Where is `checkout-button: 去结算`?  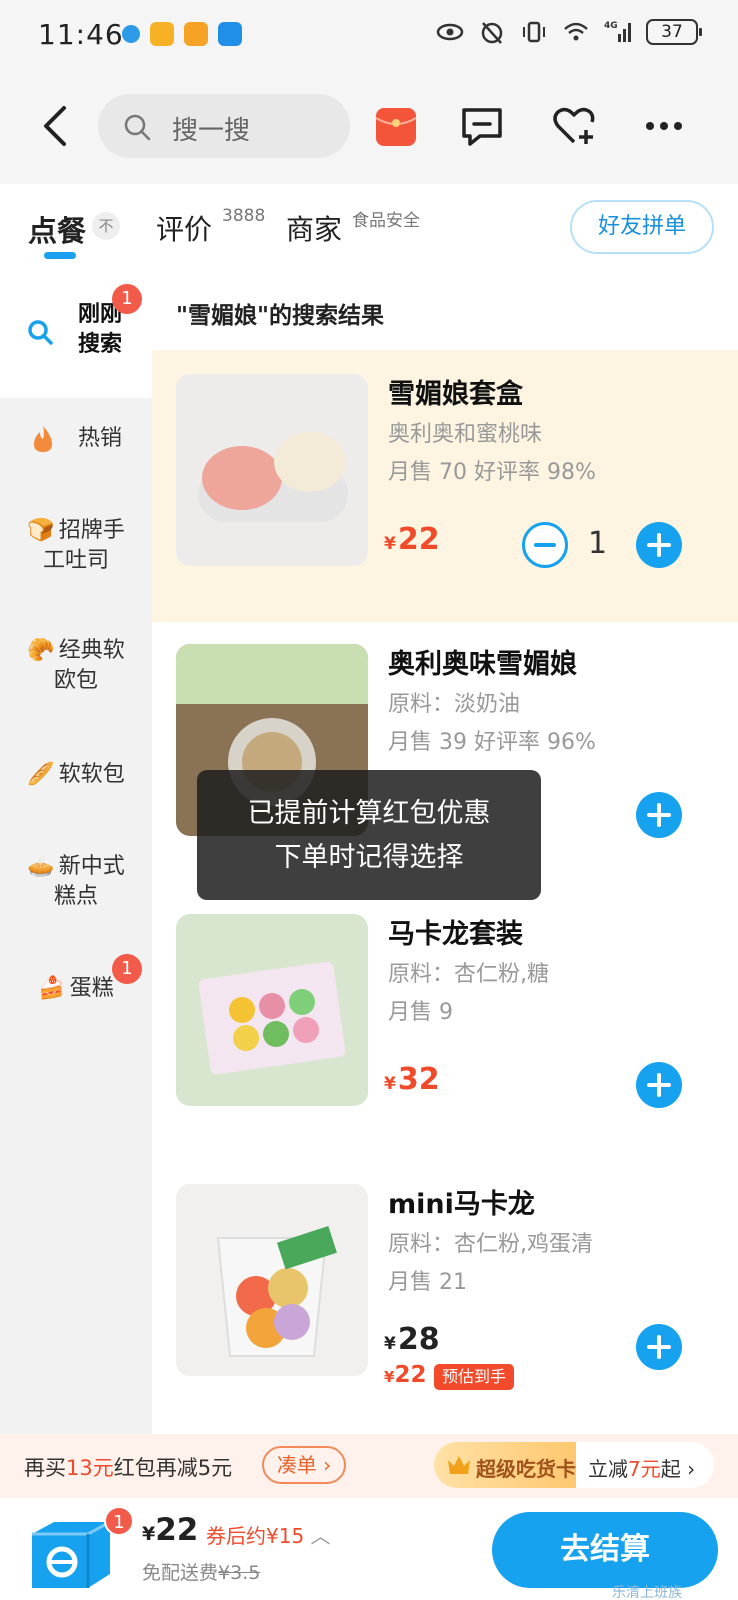 checkout-button: 去结算 is located at coordinates (605, 1550).